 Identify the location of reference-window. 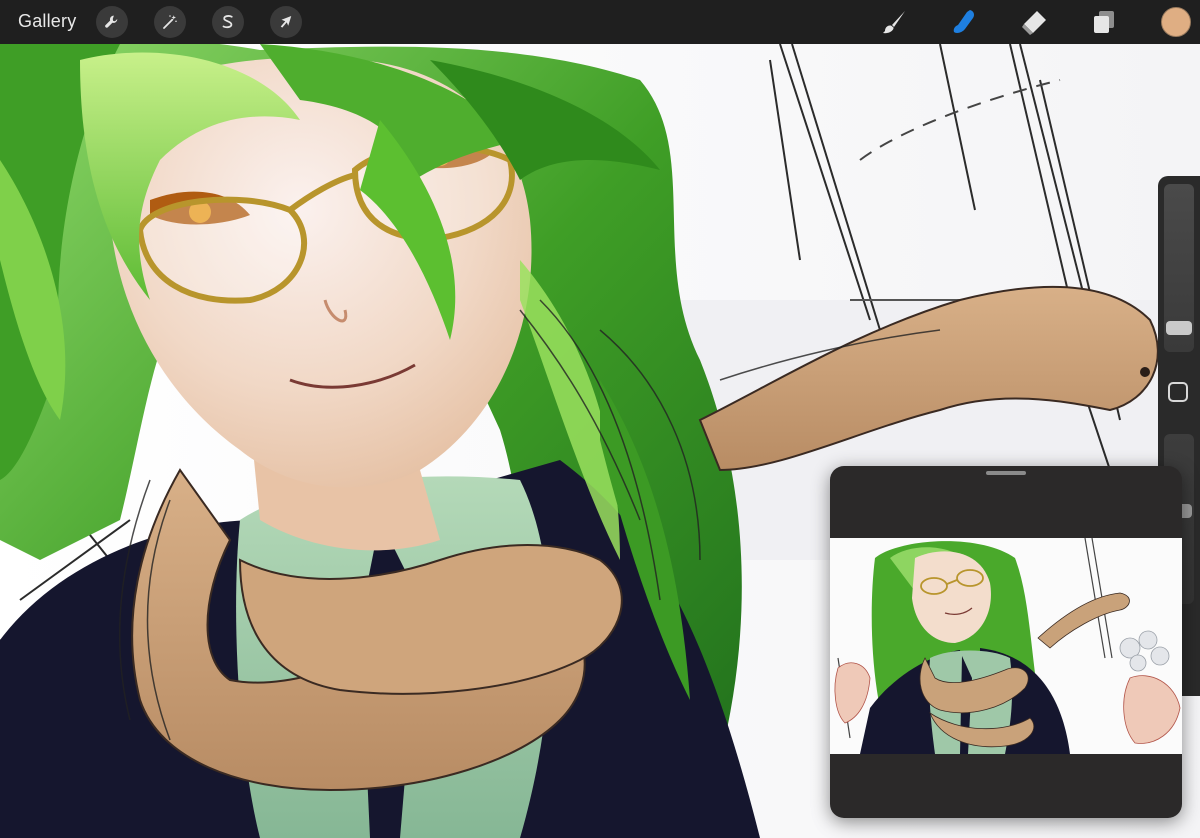
(1006, 642).